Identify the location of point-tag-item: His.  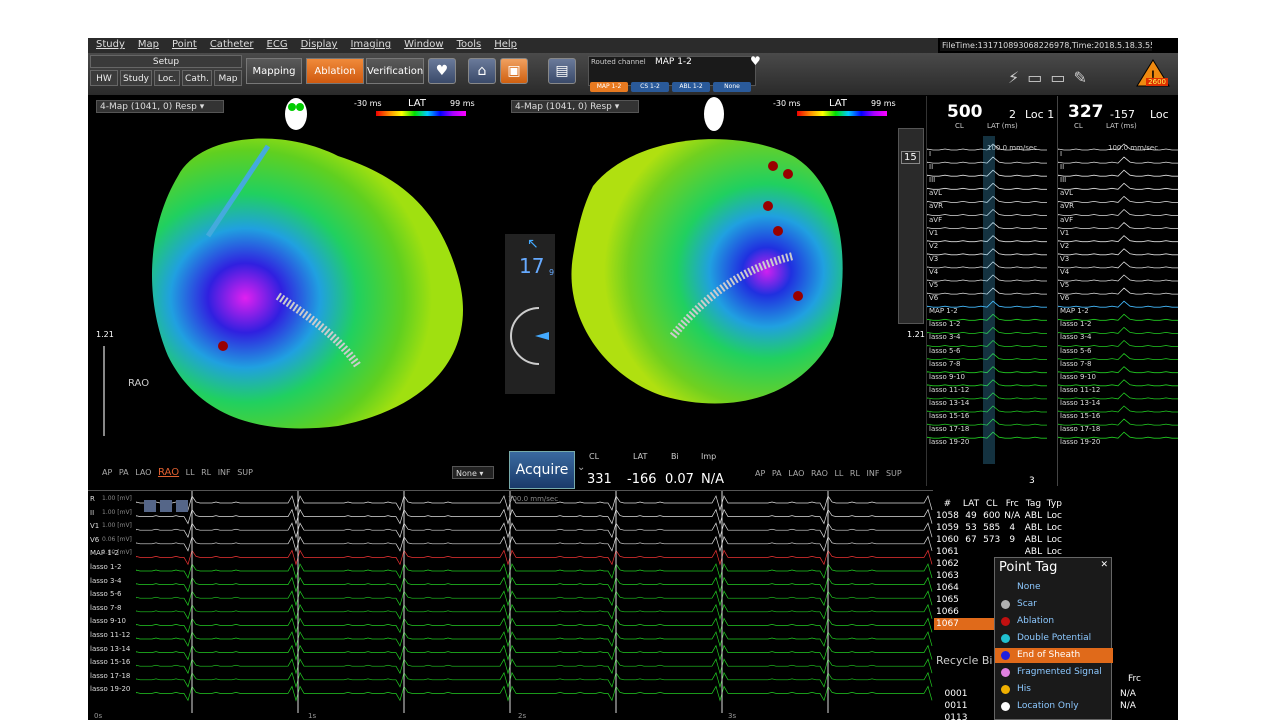
(1054, 689).